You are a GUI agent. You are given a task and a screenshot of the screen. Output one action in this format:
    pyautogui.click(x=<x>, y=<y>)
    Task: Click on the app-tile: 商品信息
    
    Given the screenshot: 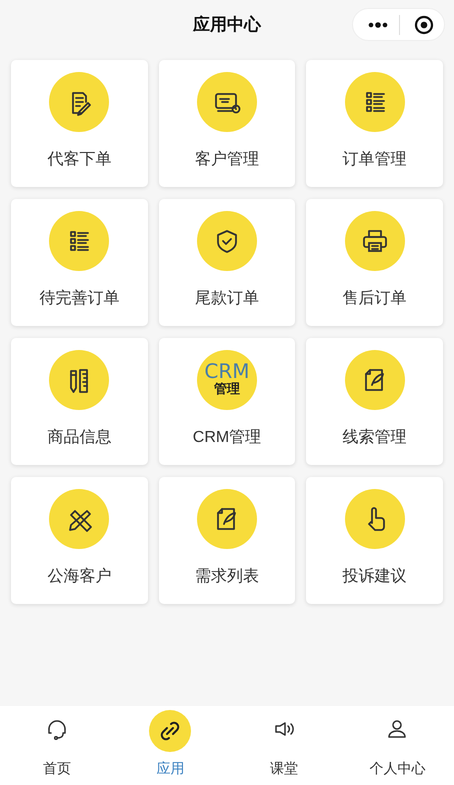 What is the action you would take?
    pyautogui.click(x=79, y=401)
    